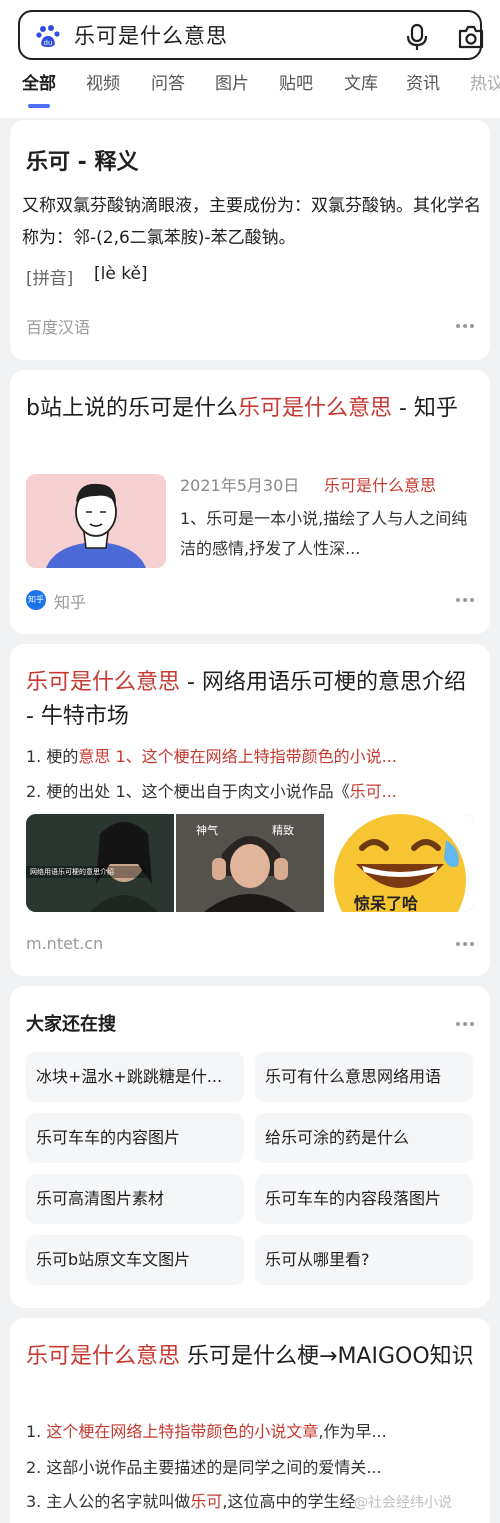 The image size is (500, 1523). What do you see at coordinates (50, 279) in the screenshot?
I see `pinyin-label: [拼音]` at bounding box center [50, 279].